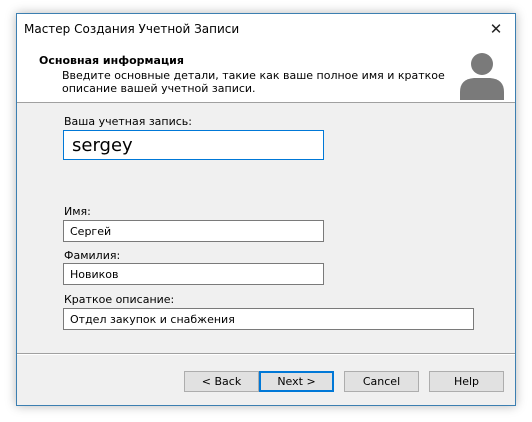 This screenshot has height=422, width=532. What do you see at coordinates (77, 211) in the screenshot?
I see `first-name-label: Имя:` at bounding box center [77, 211].